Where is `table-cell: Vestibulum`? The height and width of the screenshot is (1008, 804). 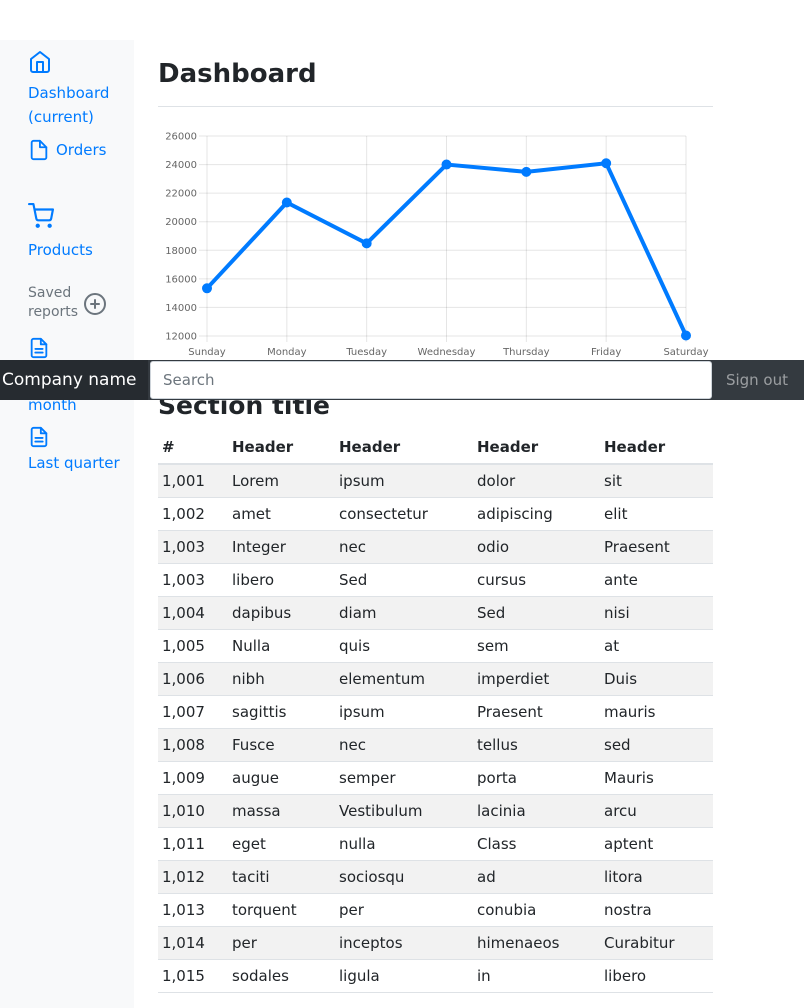
table-cell: Vestibulum is located at coordinates (404, 810).